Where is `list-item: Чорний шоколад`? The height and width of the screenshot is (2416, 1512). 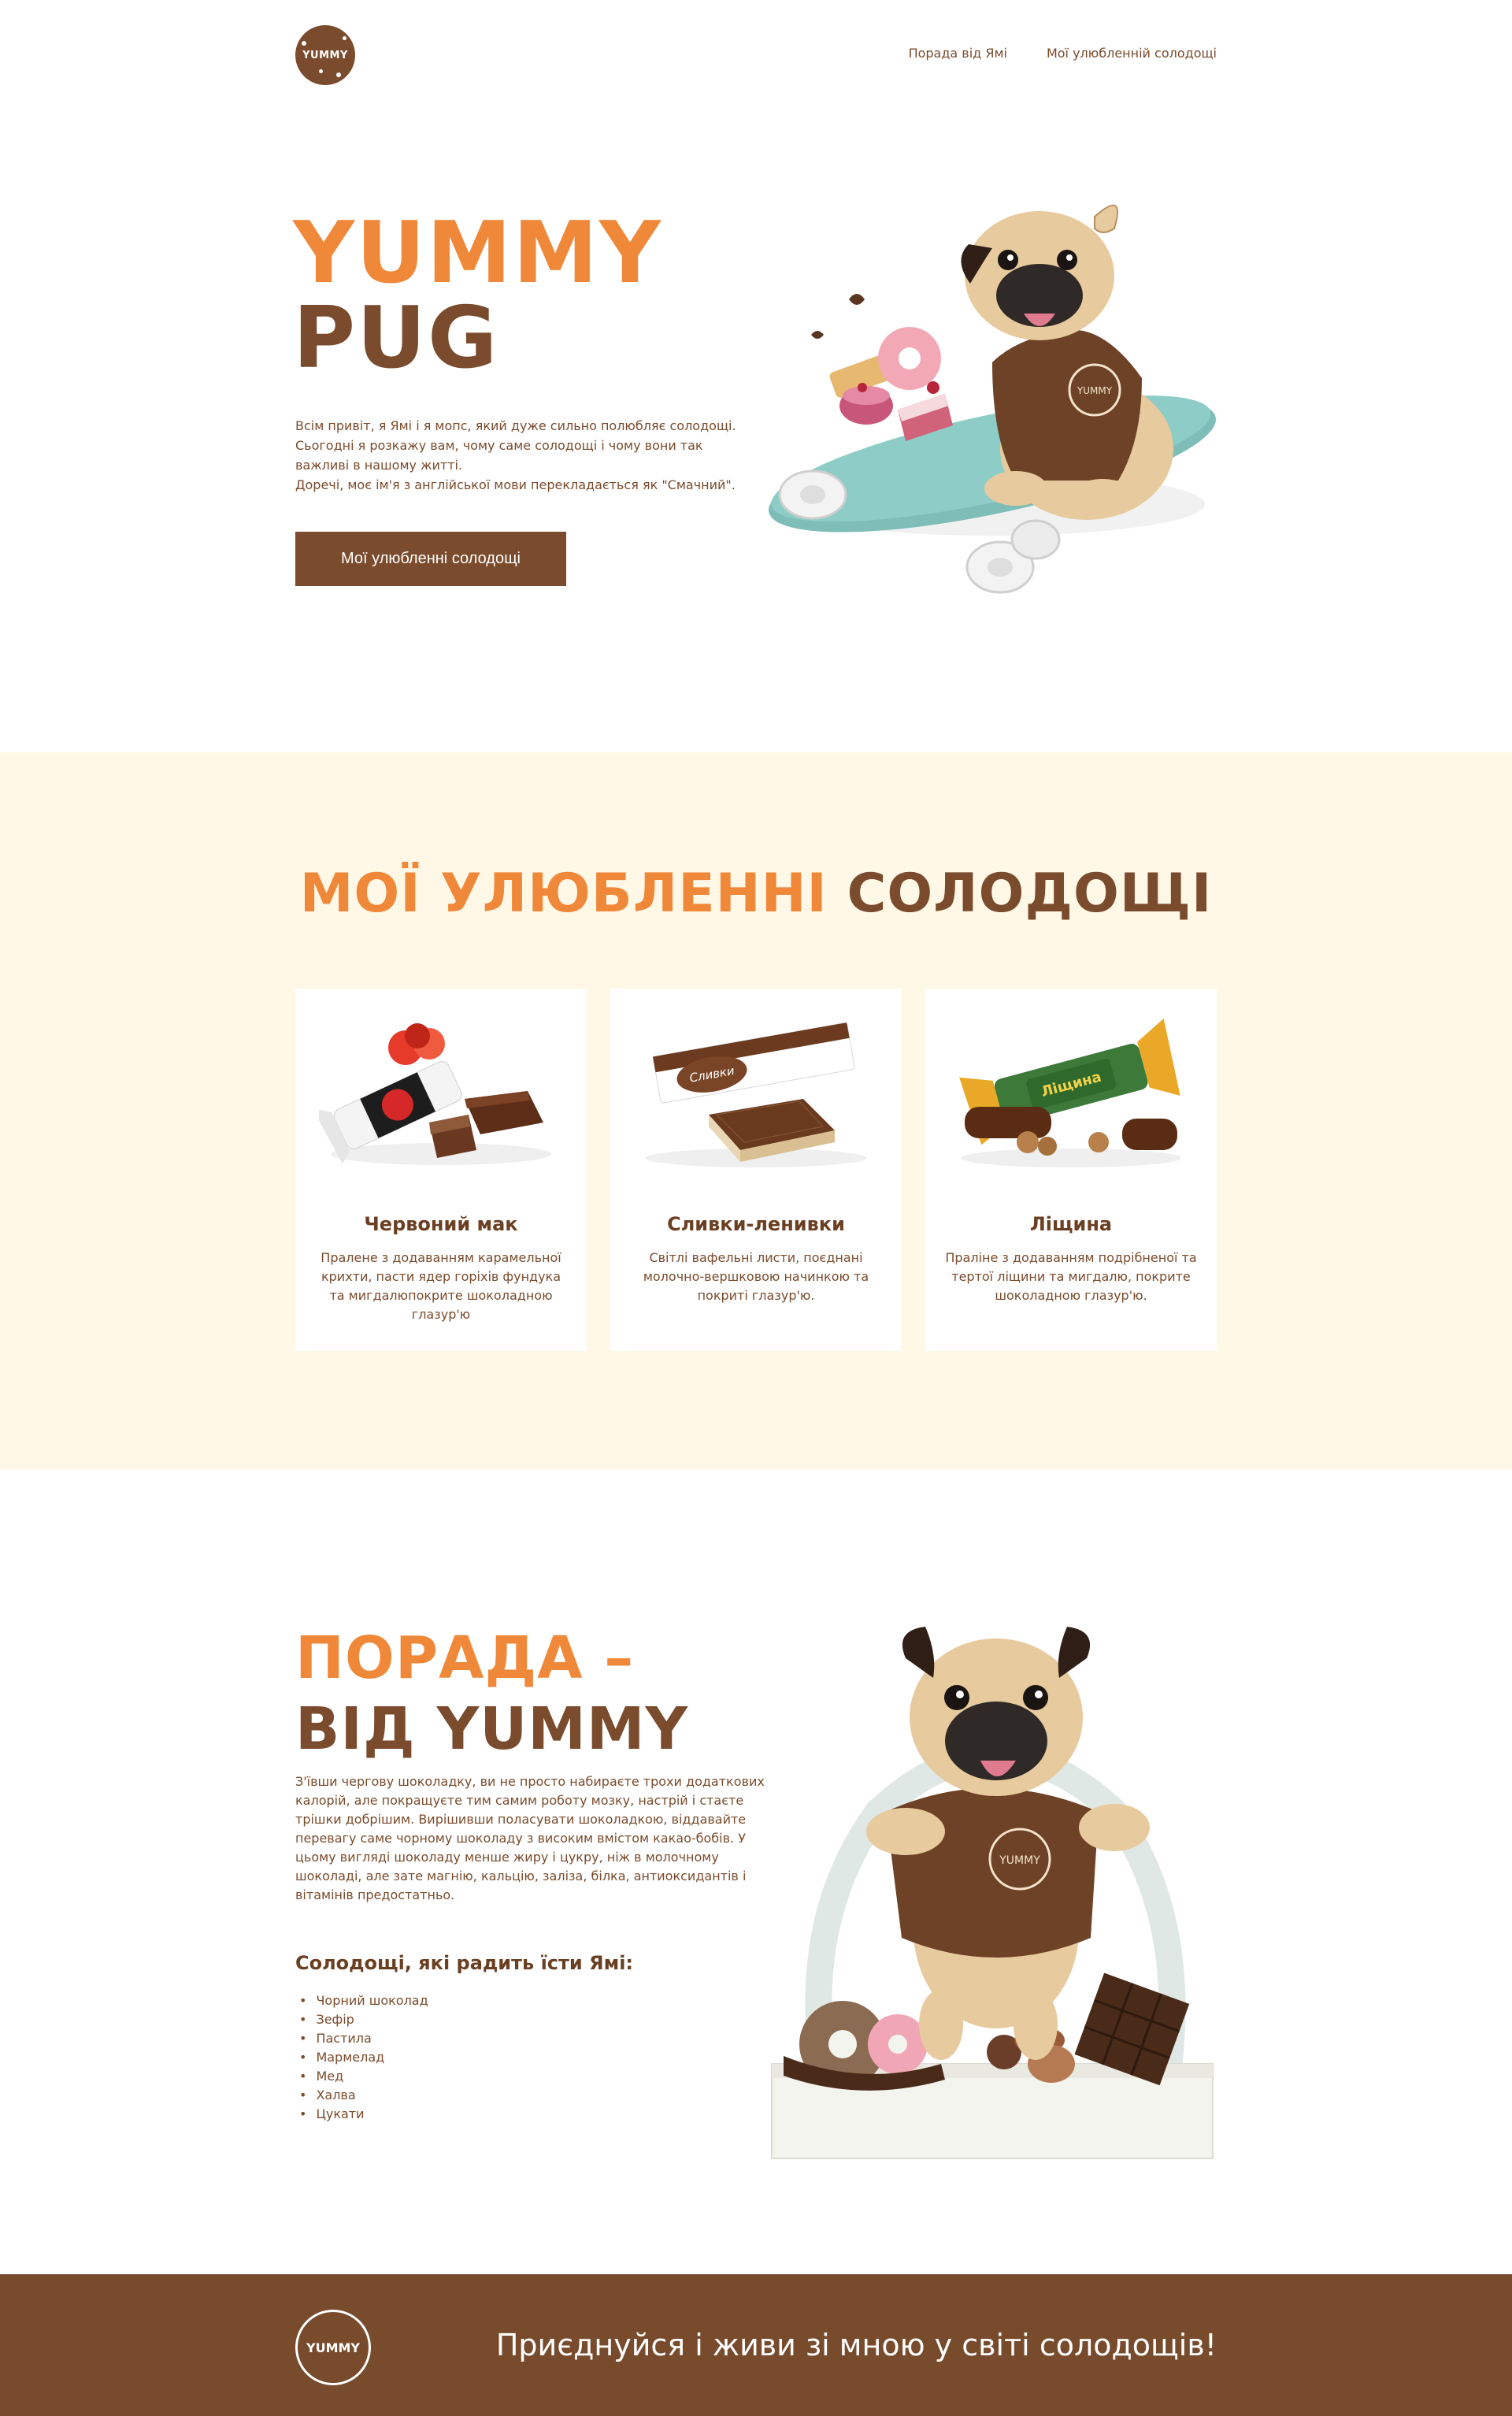 list-item: Чорний шоколад is located at coordinates (363, 2000).